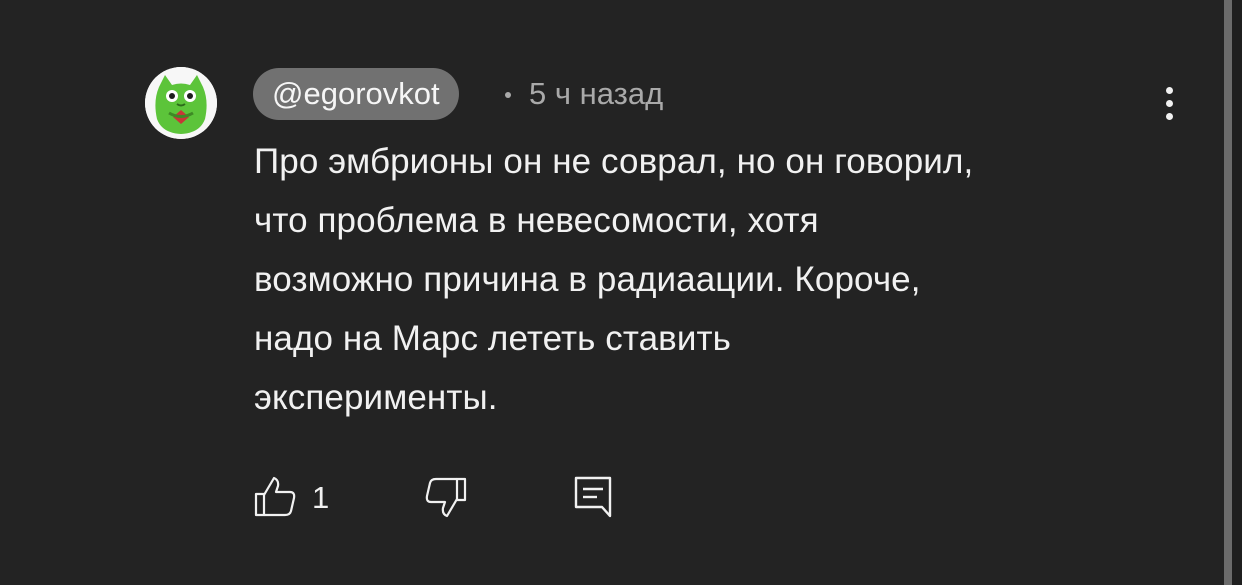  What do you see at coordinates (1237, 292) in the screenshot?
I see `window-edge` at bounding box center [1237, 292].